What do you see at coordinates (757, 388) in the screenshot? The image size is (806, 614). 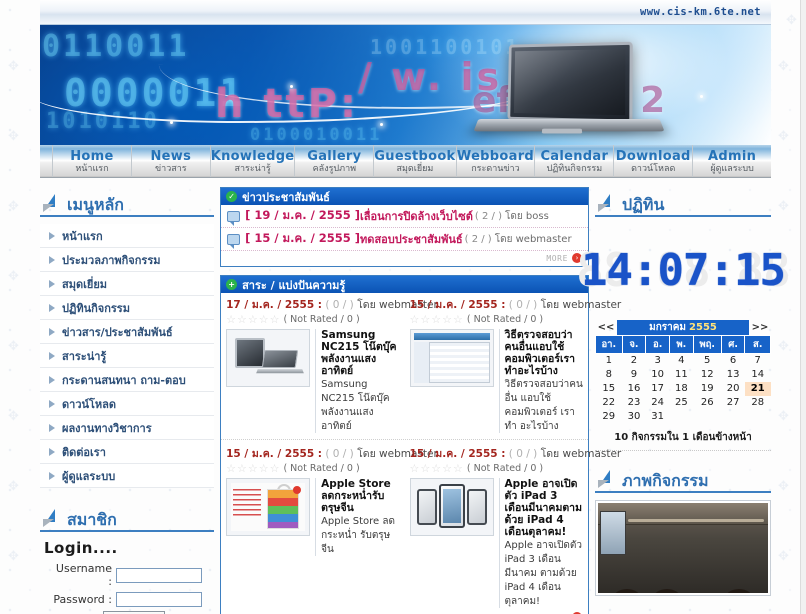 I see `calendar-day-today: 21` at bounding box center [757, 388].